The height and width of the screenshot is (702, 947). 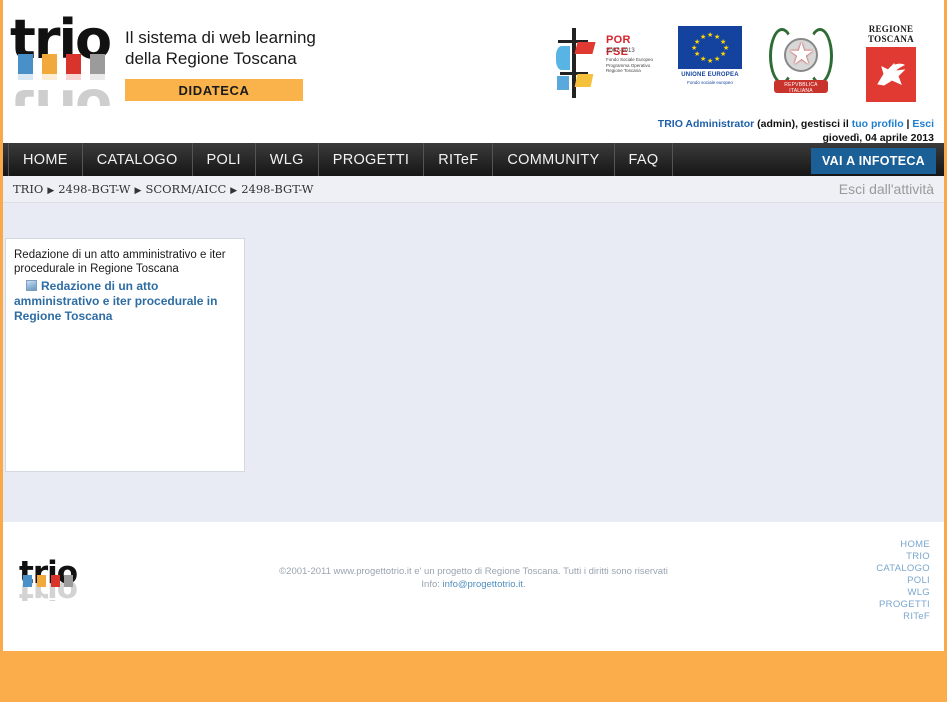 I want to click on ribbon-text: REPVBBLICA ITALIANA, so click(x=801, y=88).